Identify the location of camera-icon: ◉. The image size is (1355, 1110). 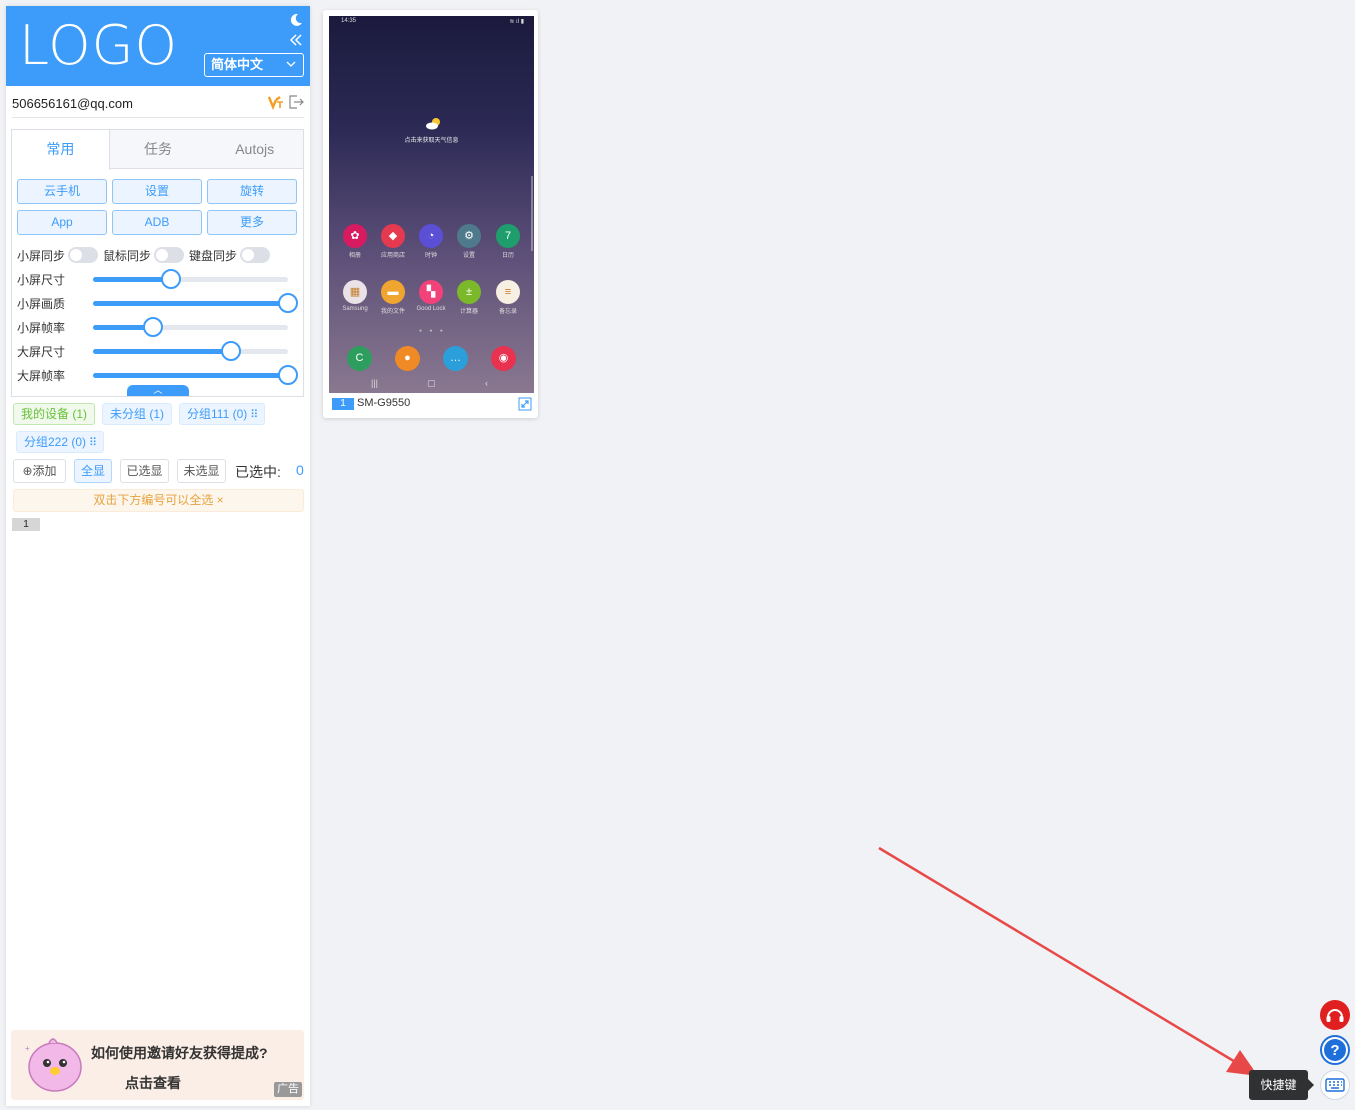
(503, 358).